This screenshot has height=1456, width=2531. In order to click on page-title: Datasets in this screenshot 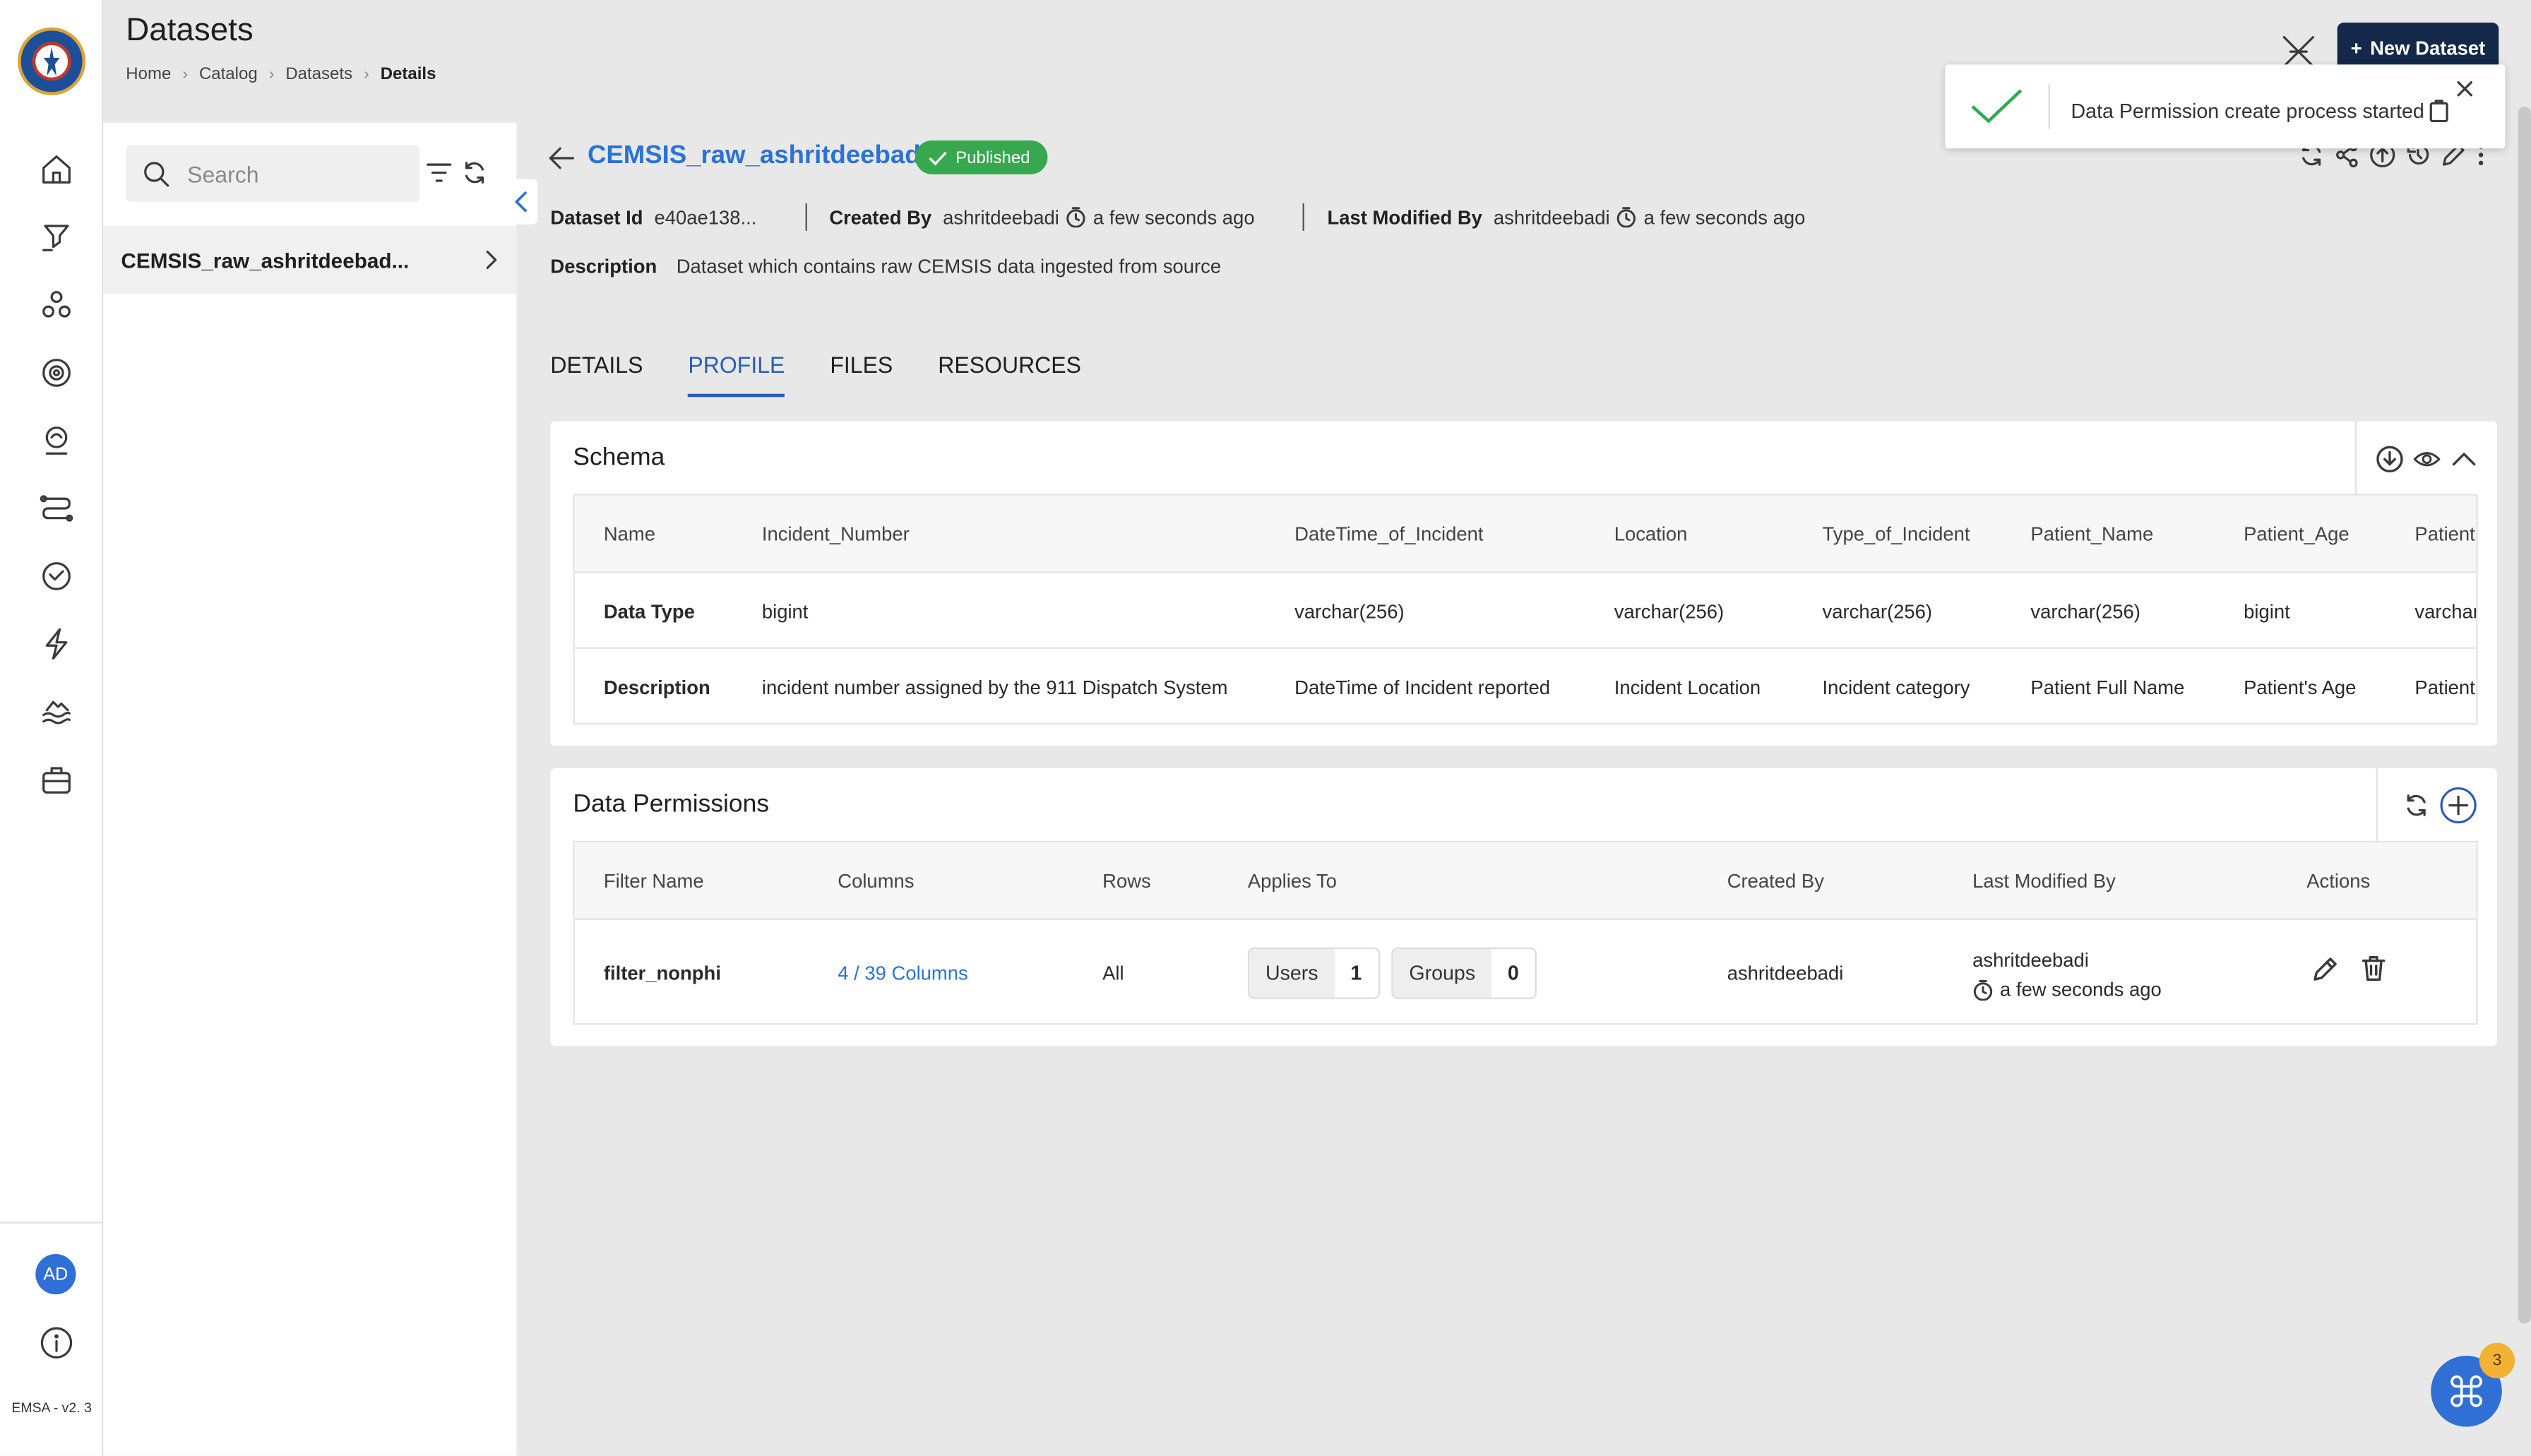, I will do `click(190, 31)`.